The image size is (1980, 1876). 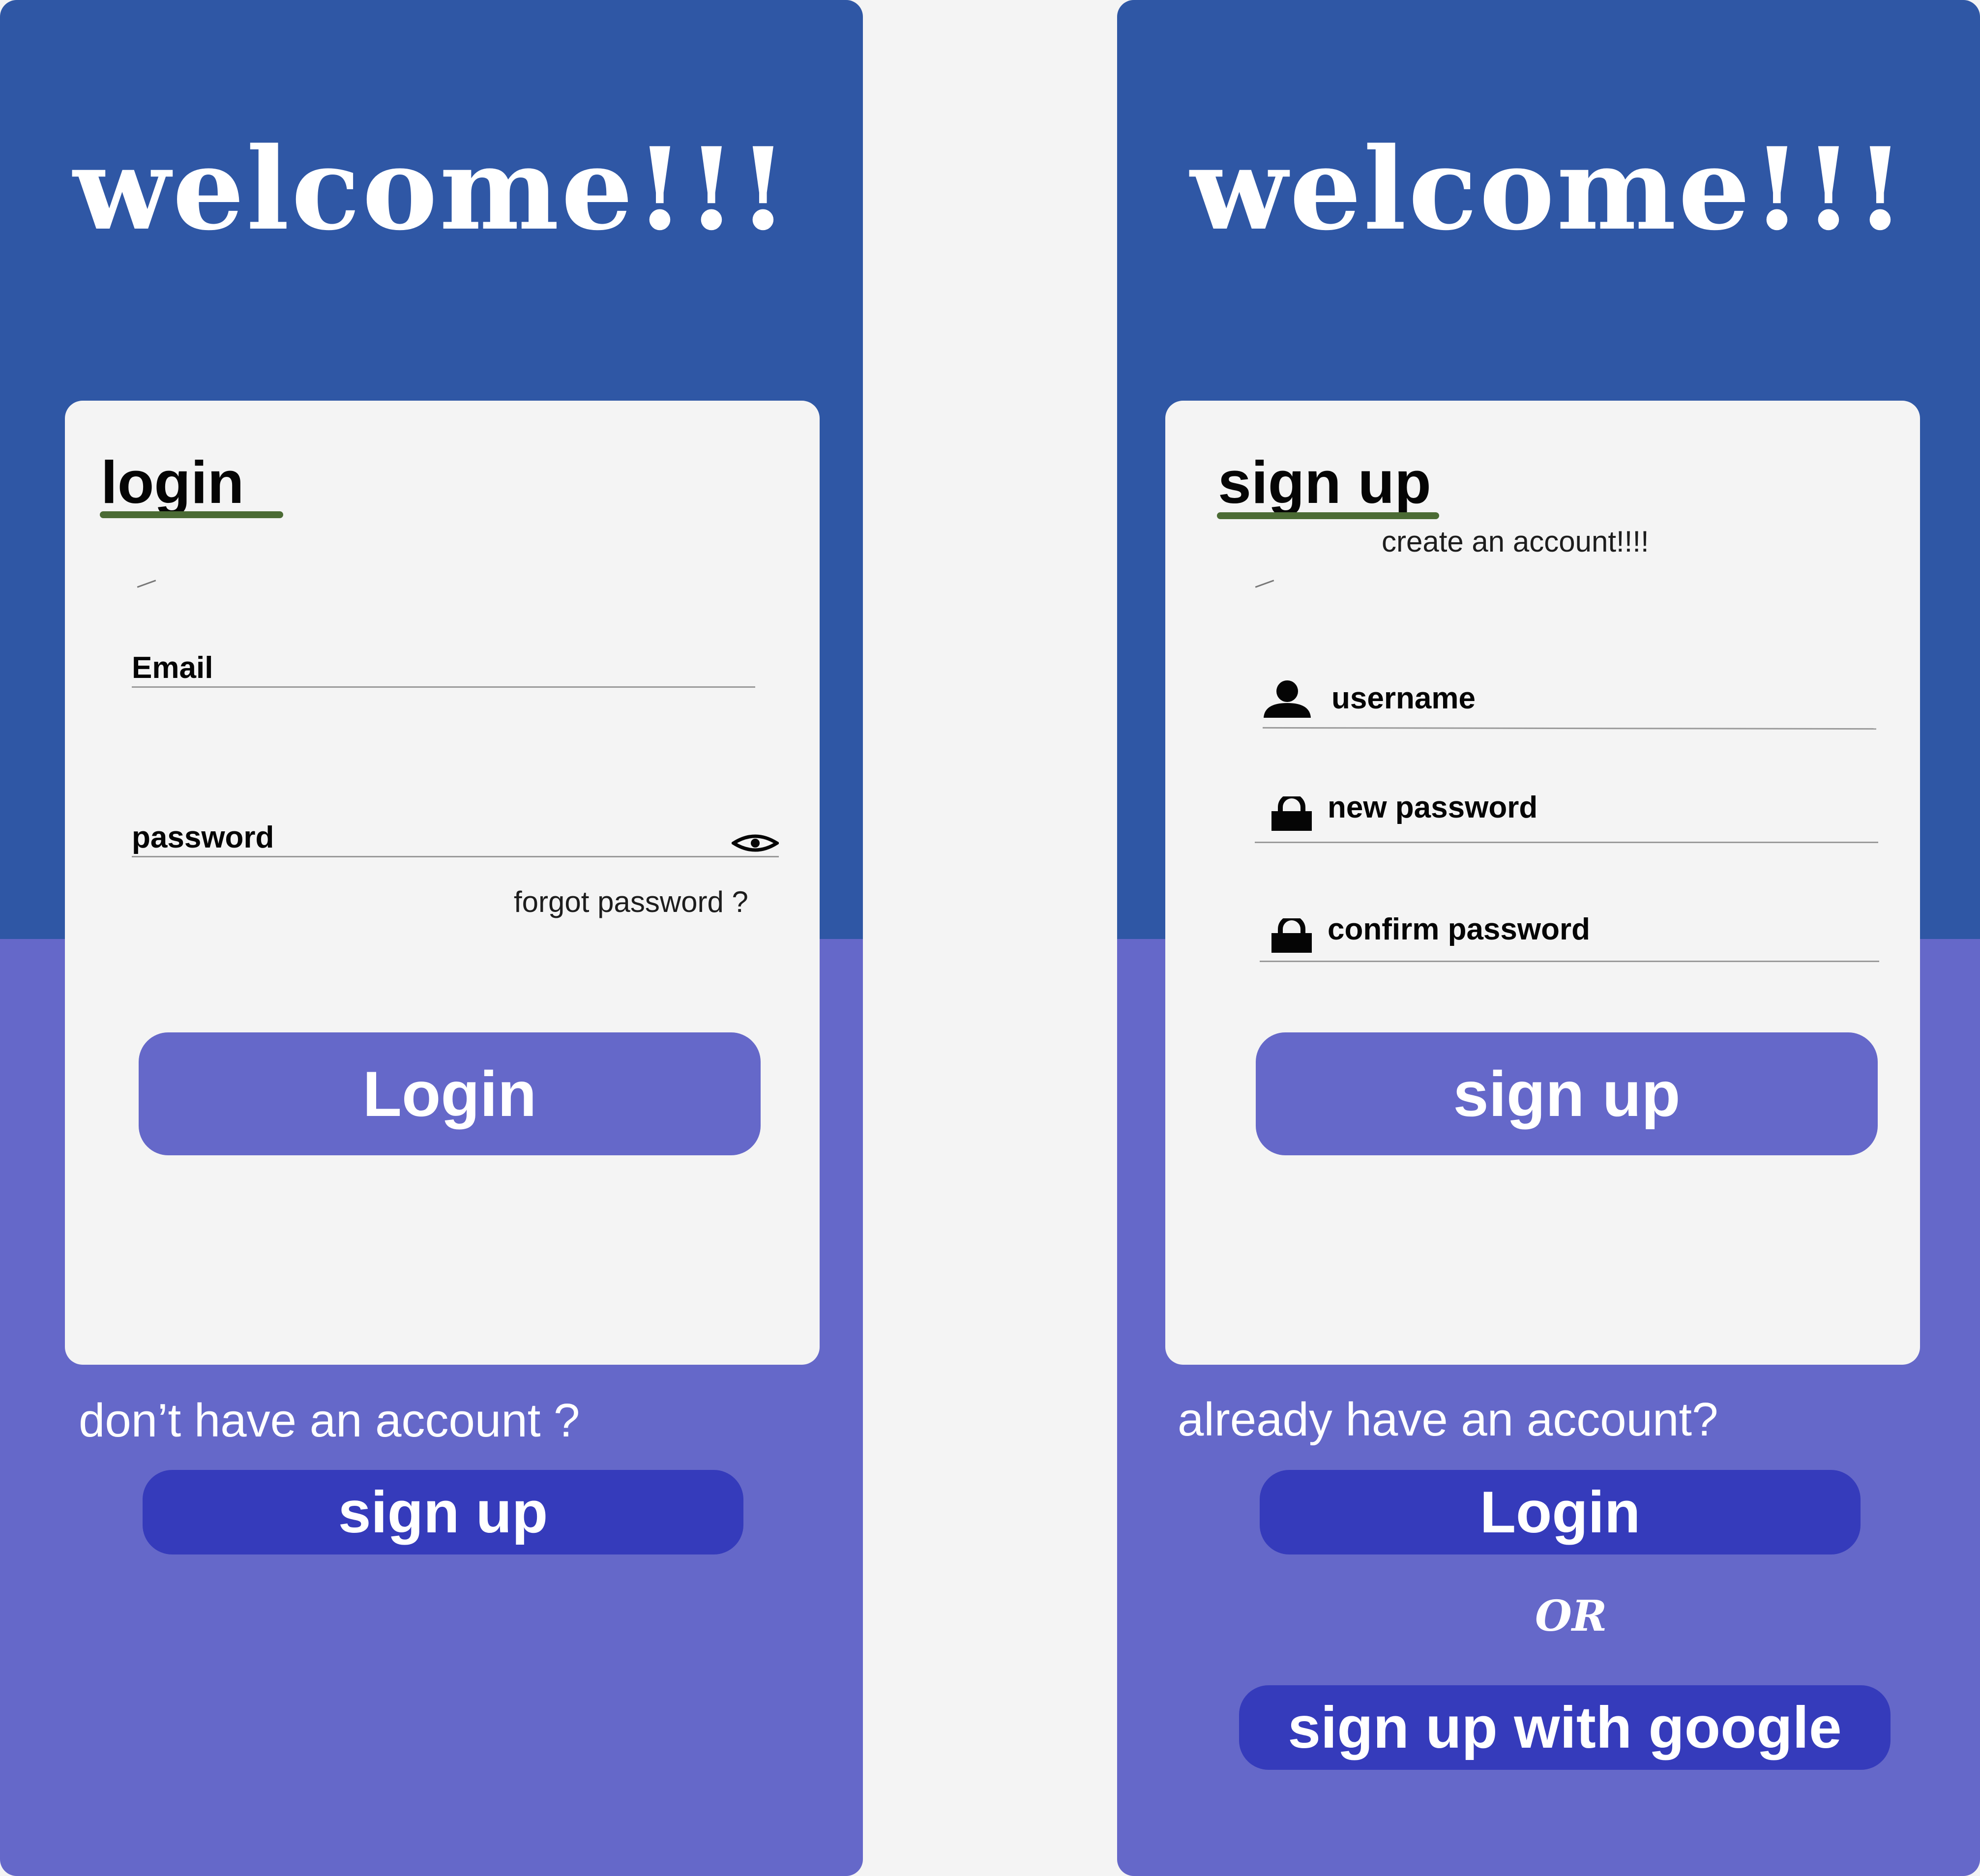 I want to click on google-signup-button: sign up with google, so click(x=1565, y=1727).